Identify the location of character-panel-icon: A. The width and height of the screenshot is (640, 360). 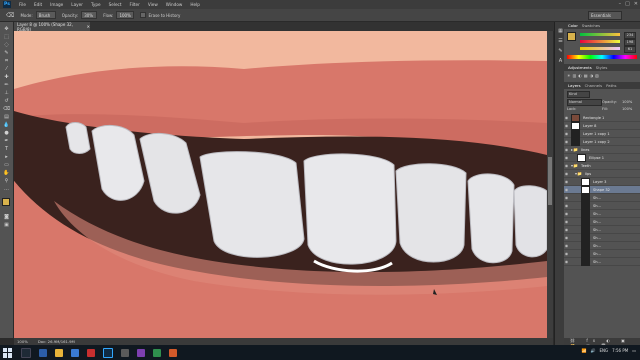
(560, 61).